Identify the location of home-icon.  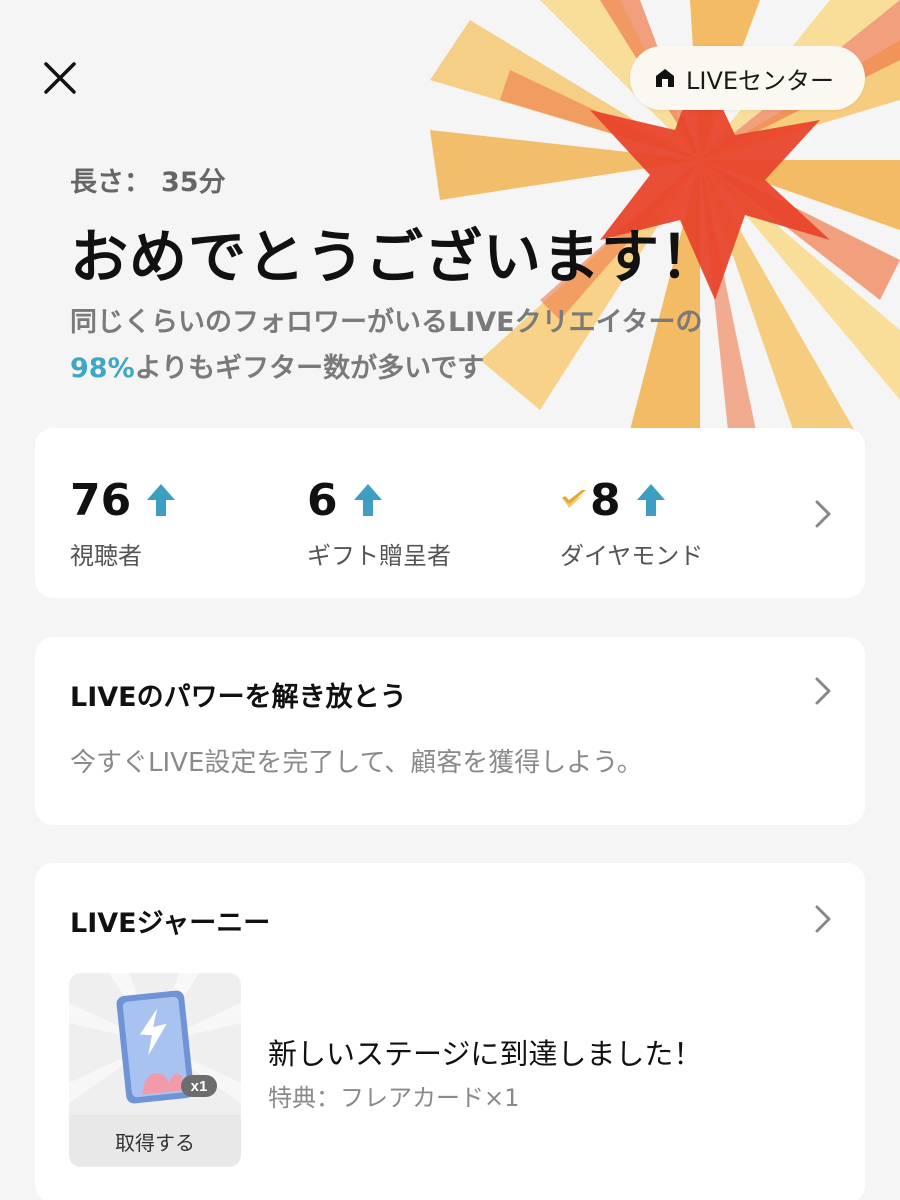
(665, 78).